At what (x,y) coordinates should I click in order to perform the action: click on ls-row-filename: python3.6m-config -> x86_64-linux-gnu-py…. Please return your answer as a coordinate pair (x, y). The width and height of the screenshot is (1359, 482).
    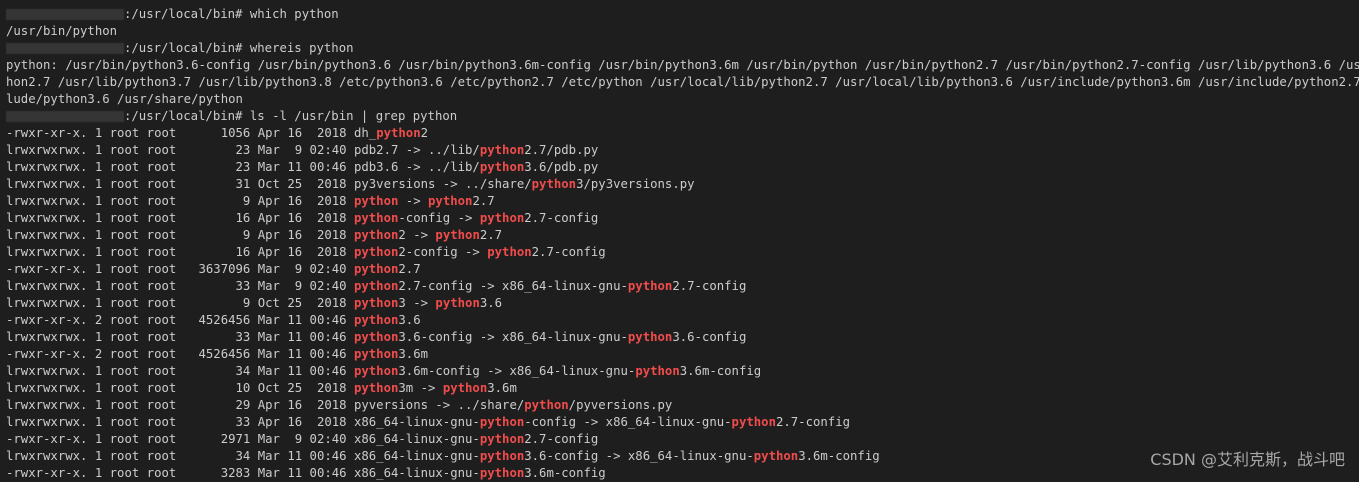
    Looking at the image, I should click on (557, 371).